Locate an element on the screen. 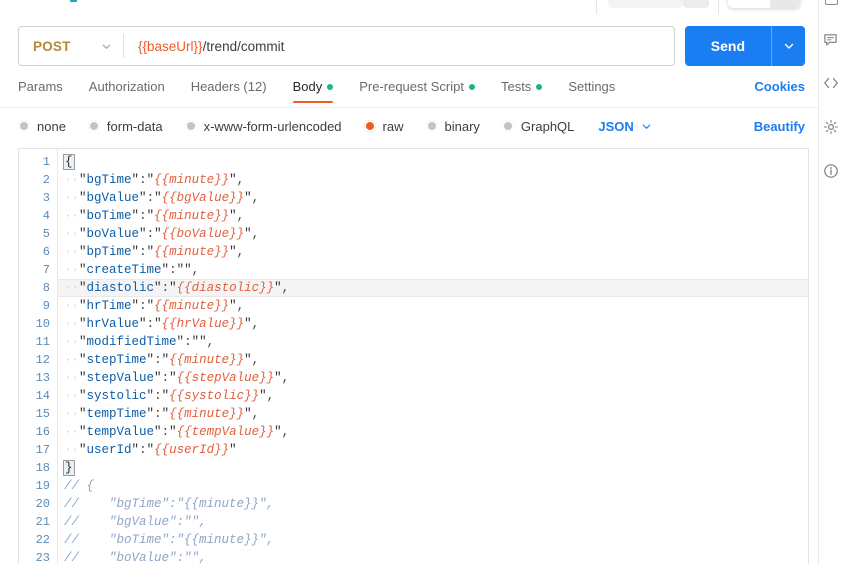 This screenshot has width=842, height=564. code-line: ··"systolic":"{{systolic}}", is located at coordinates (433, 396).